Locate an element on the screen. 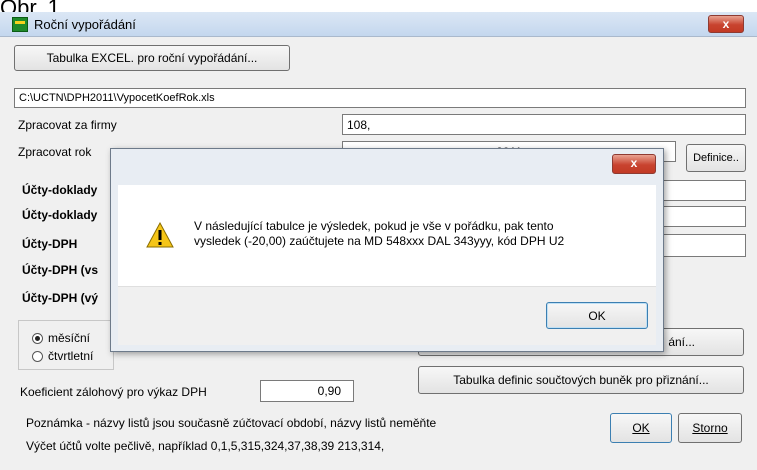 This screenshot has height=470, width=757. ucty-dph-vy-label: Účty-DPH (vý is located at coordinates (60, 298).